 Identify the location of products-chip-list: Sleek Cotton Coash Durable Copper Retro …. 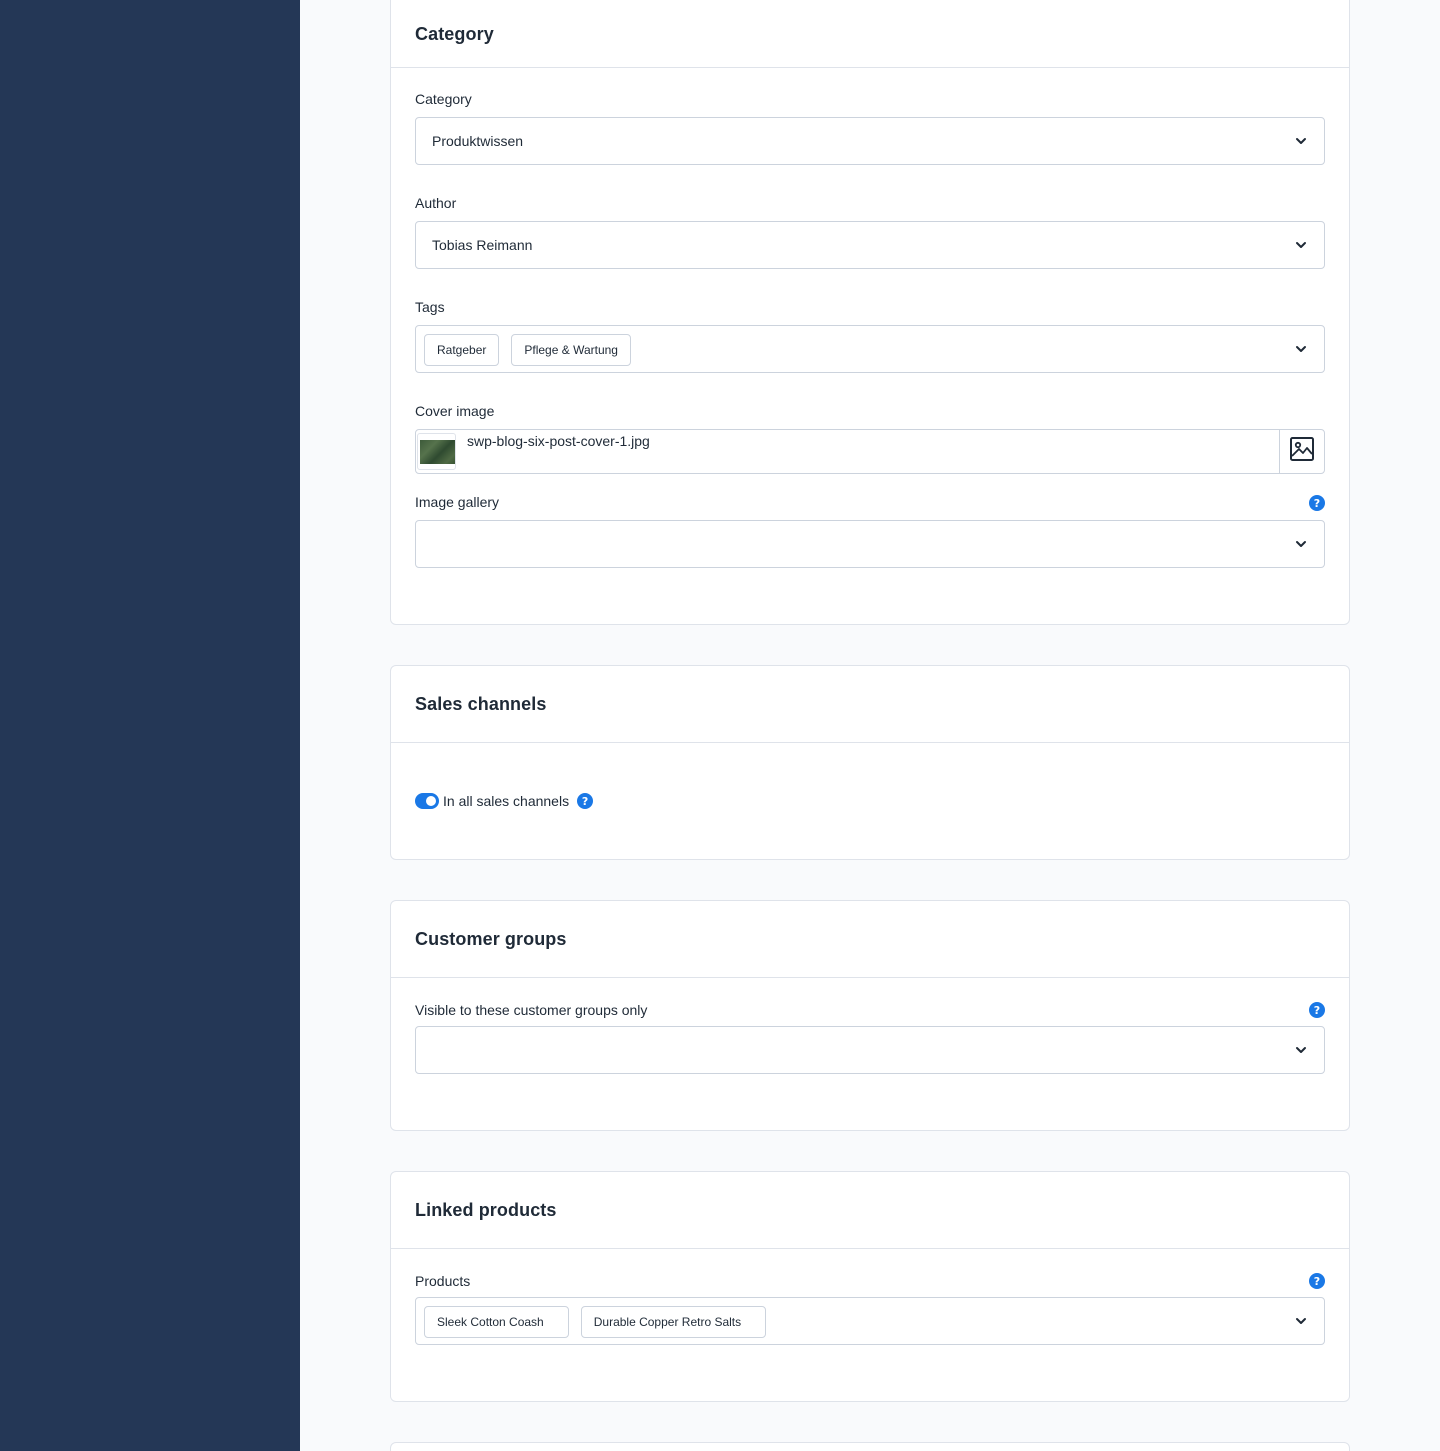
(601, 1322).